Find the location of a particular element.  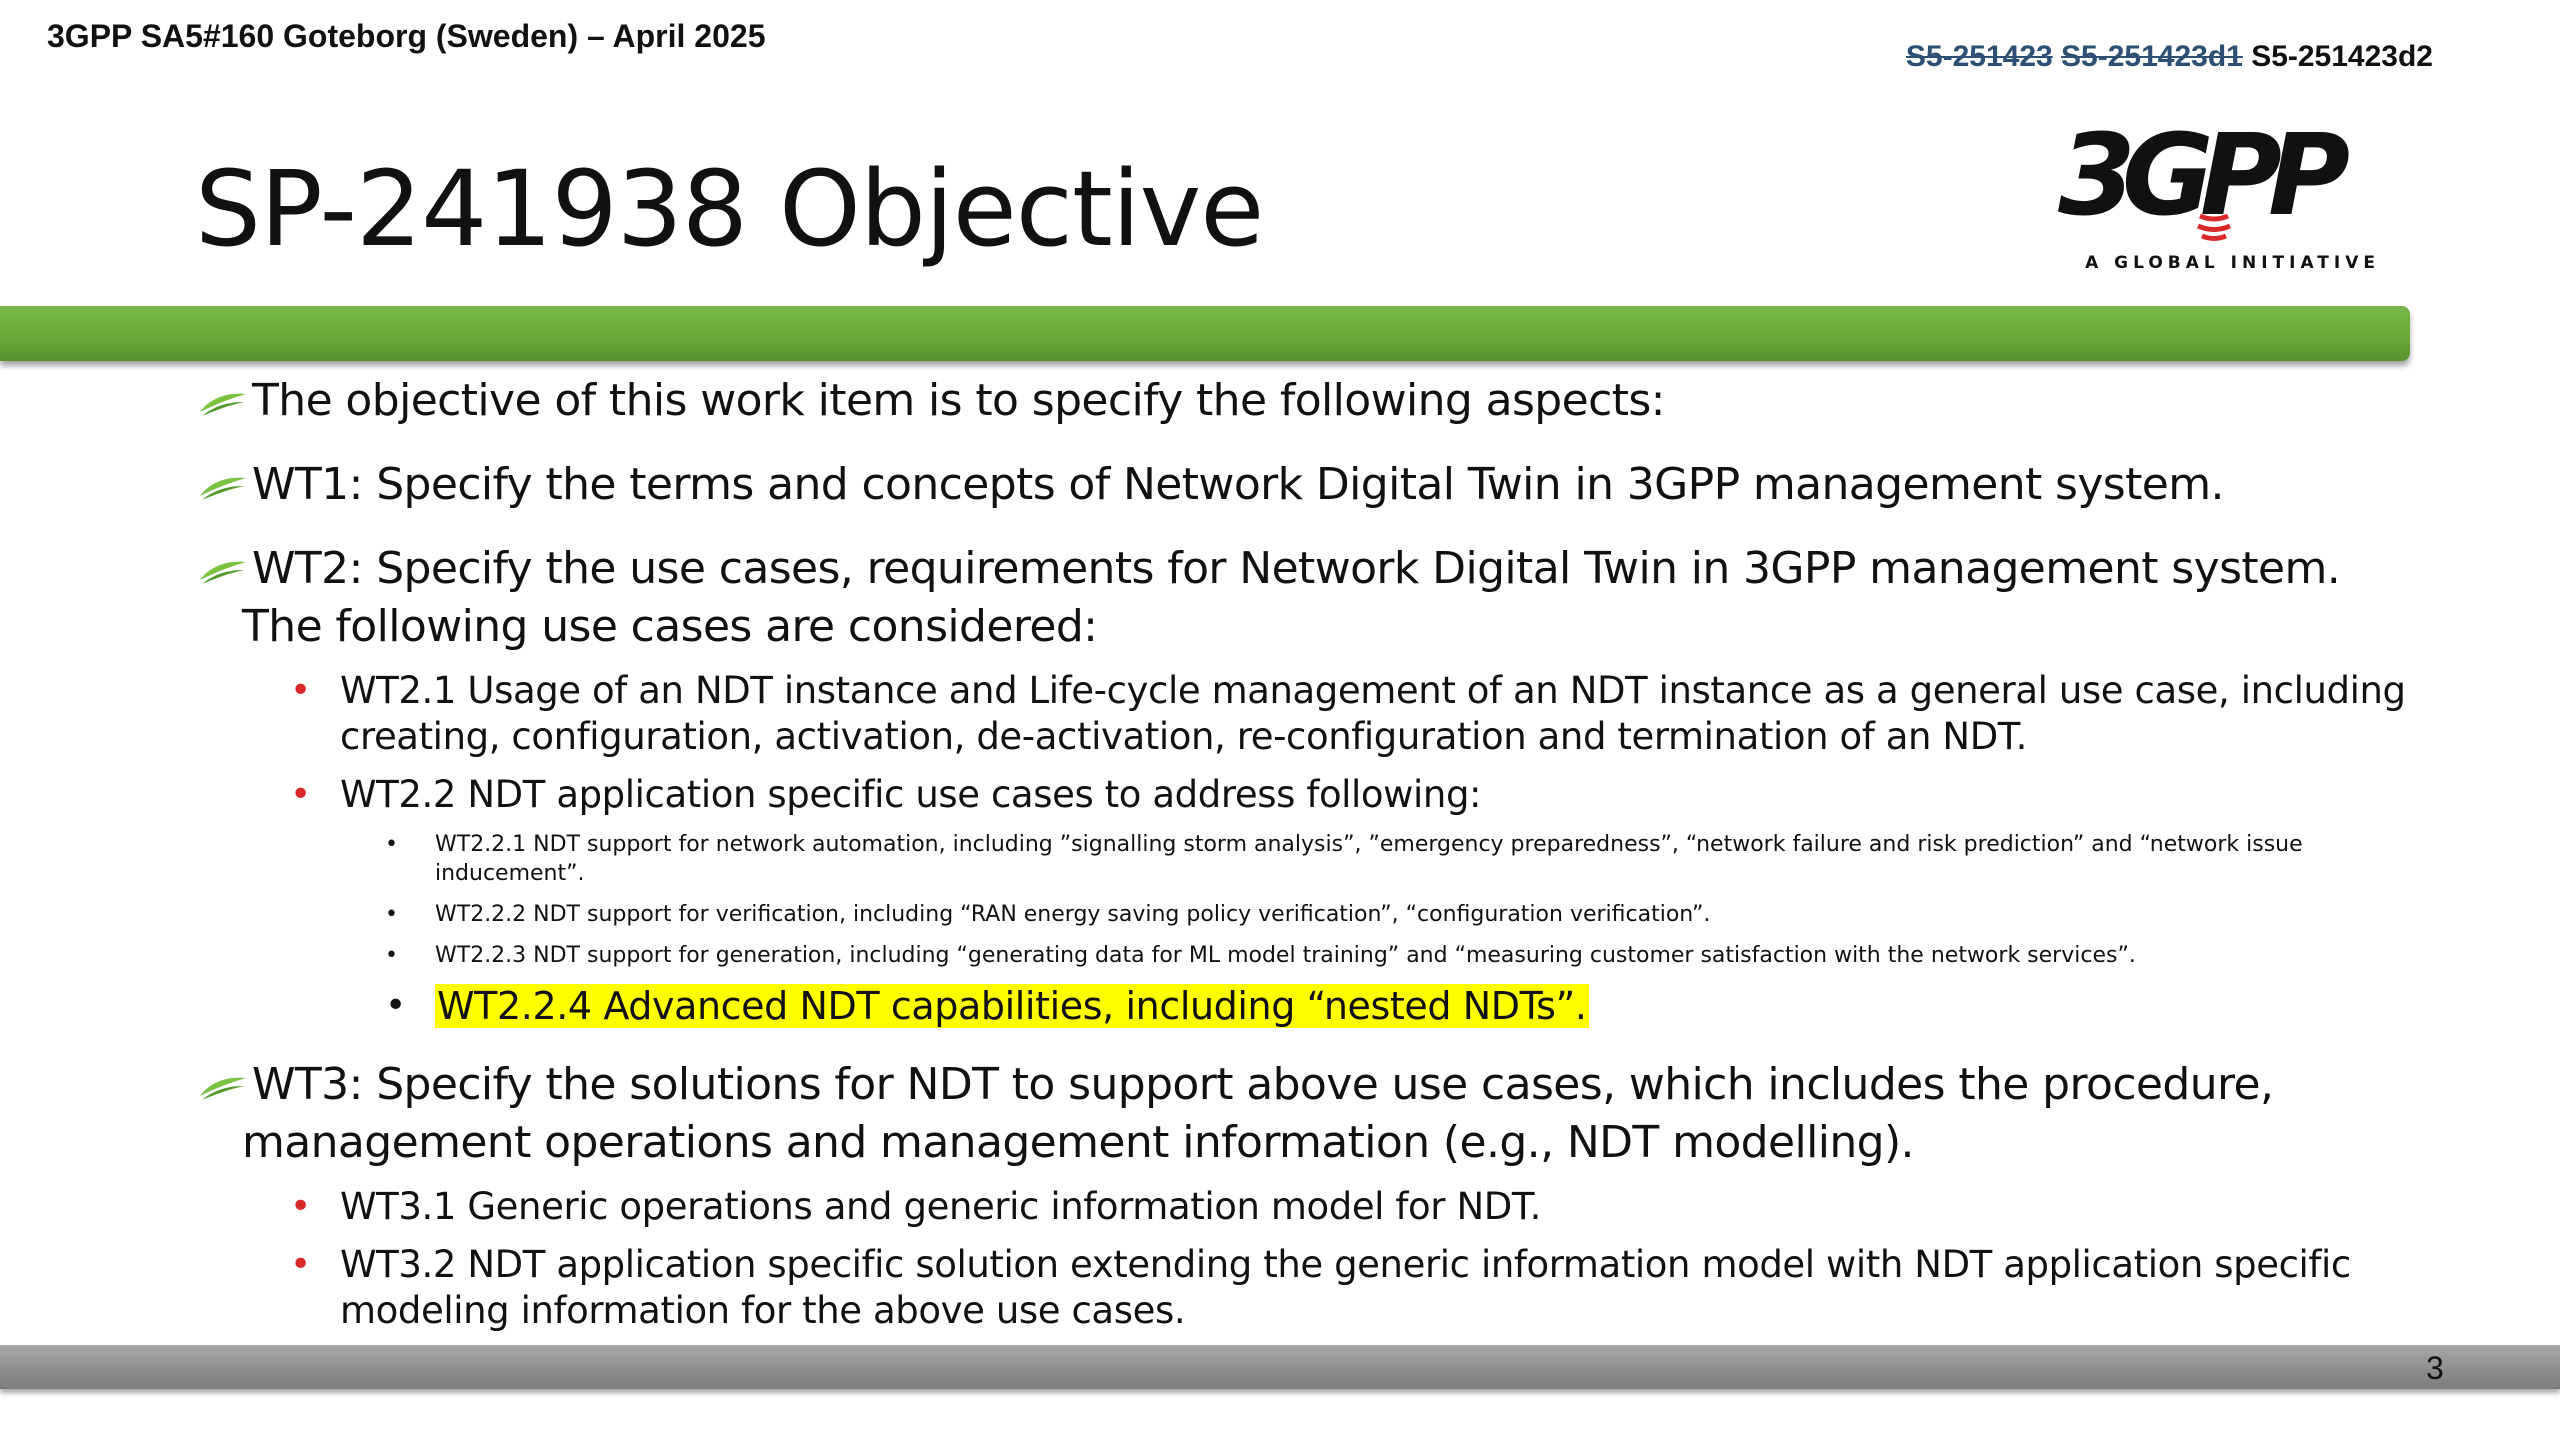

footer-bar is located at coordinates (1280, 1367).